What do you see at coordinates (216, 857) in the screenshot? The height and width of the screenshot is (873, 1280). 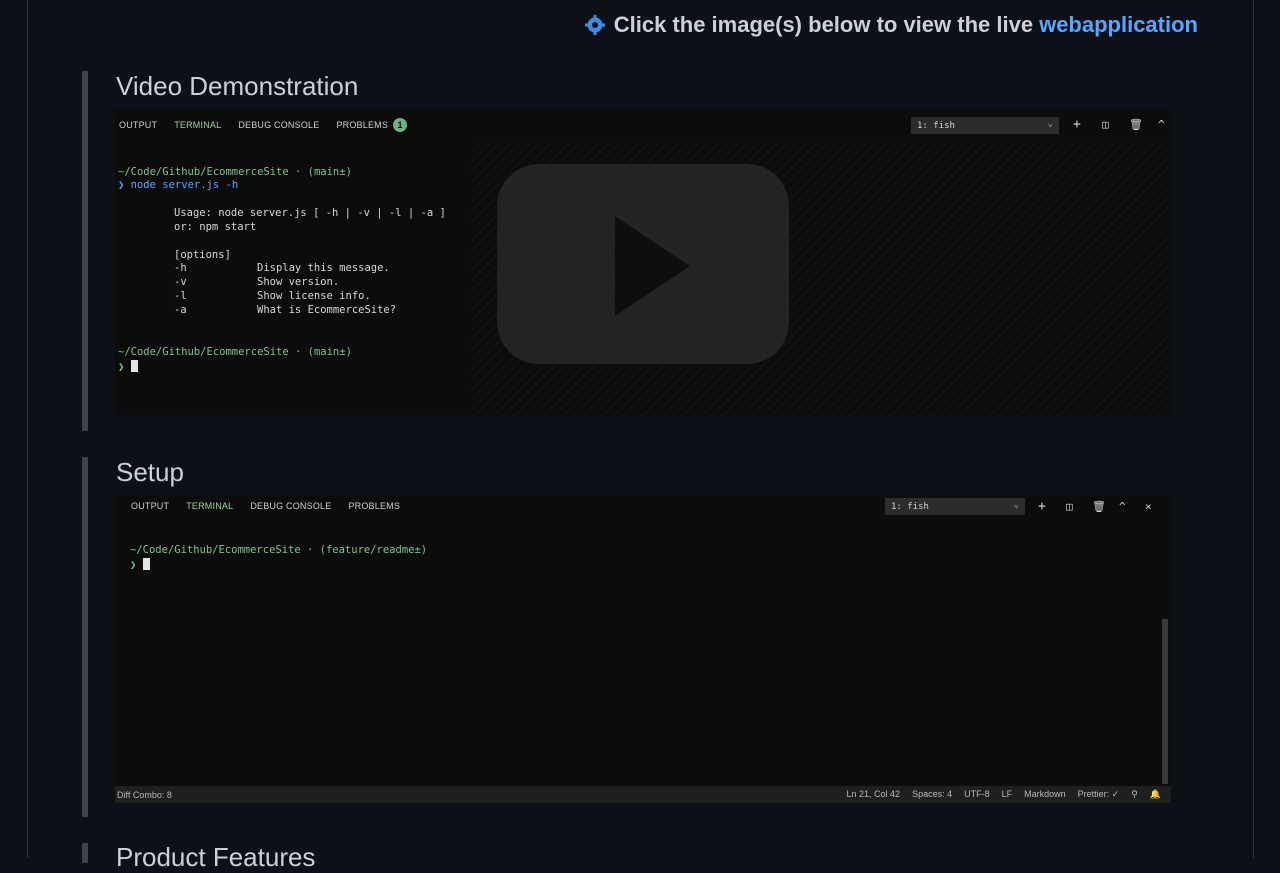 I see `product-features-title: Product Features` at bounding box center [216, 857].